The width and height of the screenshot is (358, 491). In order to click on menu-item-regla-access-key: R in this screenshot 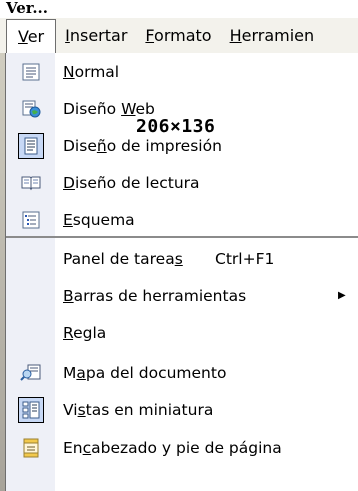, I will do `click(68, 332)`.